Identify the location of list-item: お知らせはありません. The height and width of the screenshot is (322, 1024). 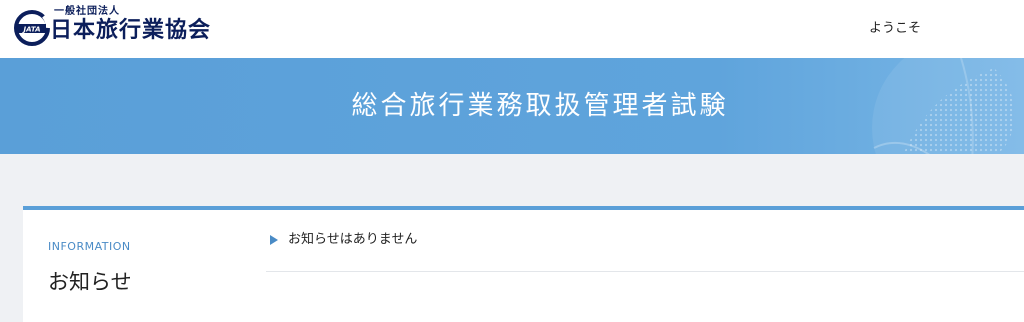
(645, 252).